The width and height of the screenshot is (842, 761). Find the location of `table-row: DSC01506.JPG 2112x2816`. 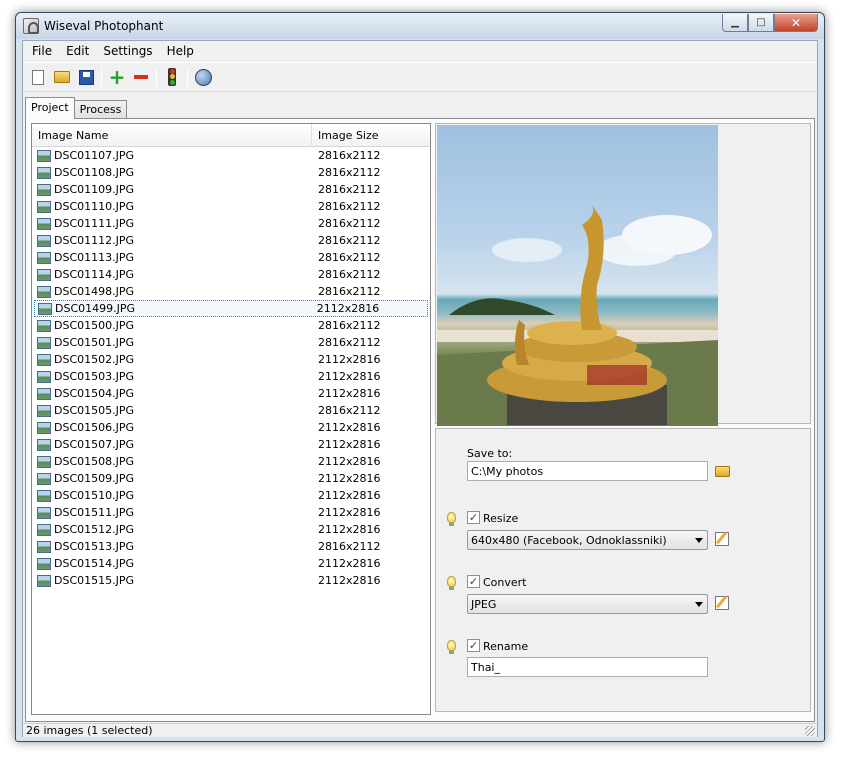

table-row: DSC01506.JPG 2112x2816 is located at coordinates (231, 427).